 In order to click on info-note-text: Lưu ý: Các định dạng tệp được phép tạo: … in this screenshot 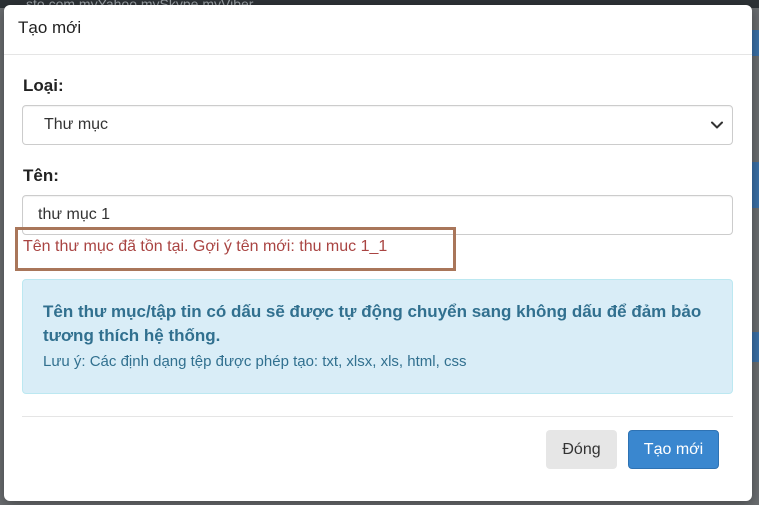, I will do `click(255, 361)`.